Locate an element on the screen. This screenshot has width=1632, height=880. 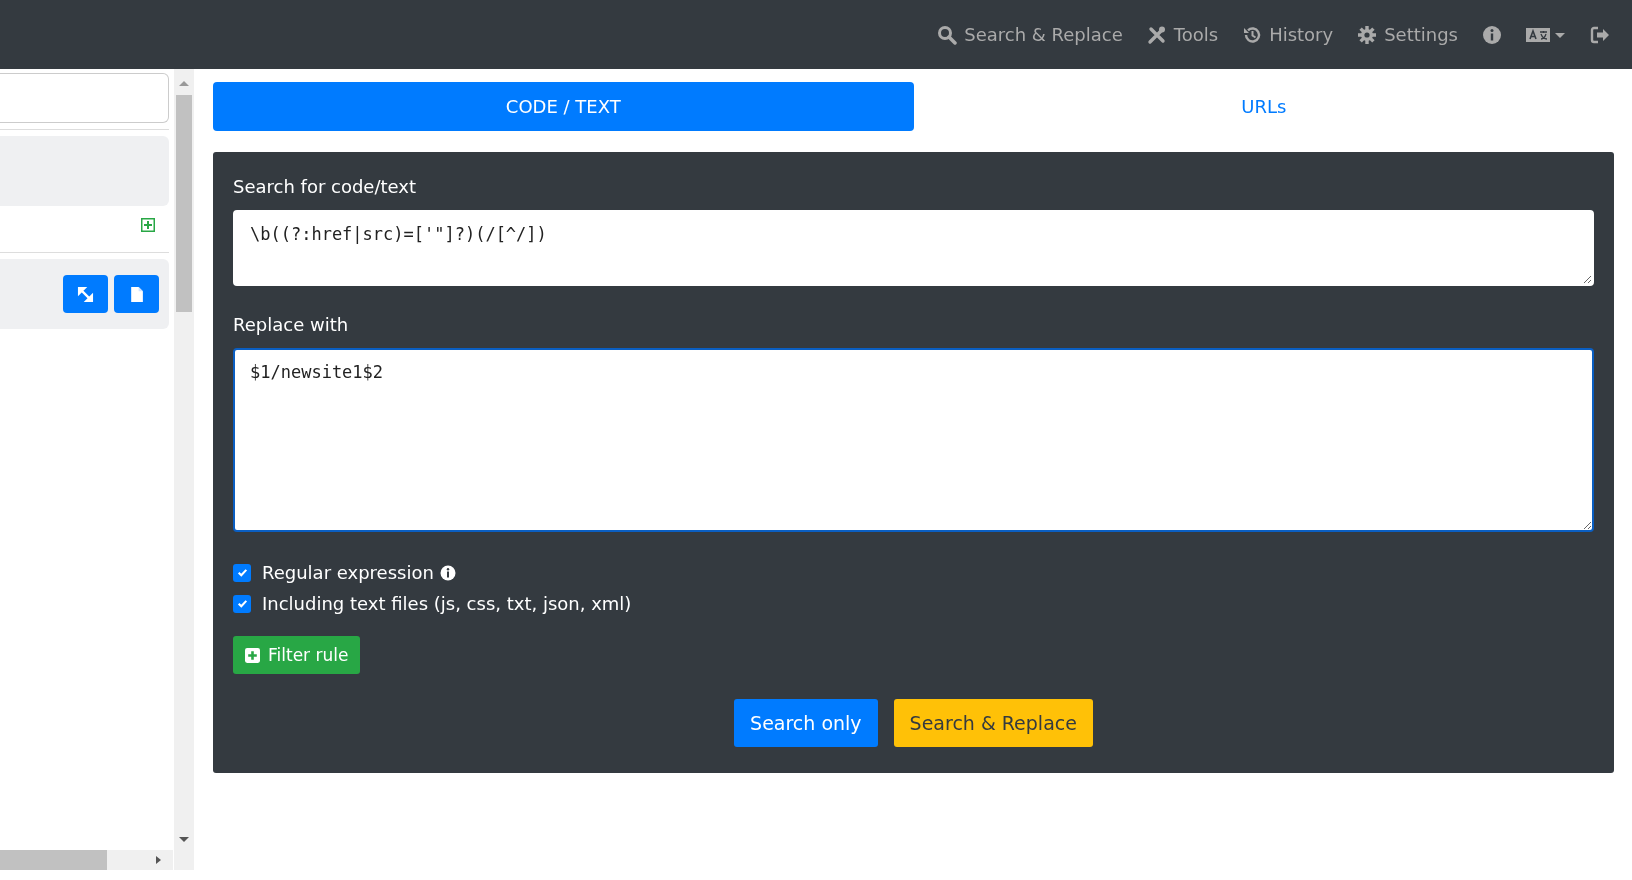
input-field is located at coordinates (84, 98).